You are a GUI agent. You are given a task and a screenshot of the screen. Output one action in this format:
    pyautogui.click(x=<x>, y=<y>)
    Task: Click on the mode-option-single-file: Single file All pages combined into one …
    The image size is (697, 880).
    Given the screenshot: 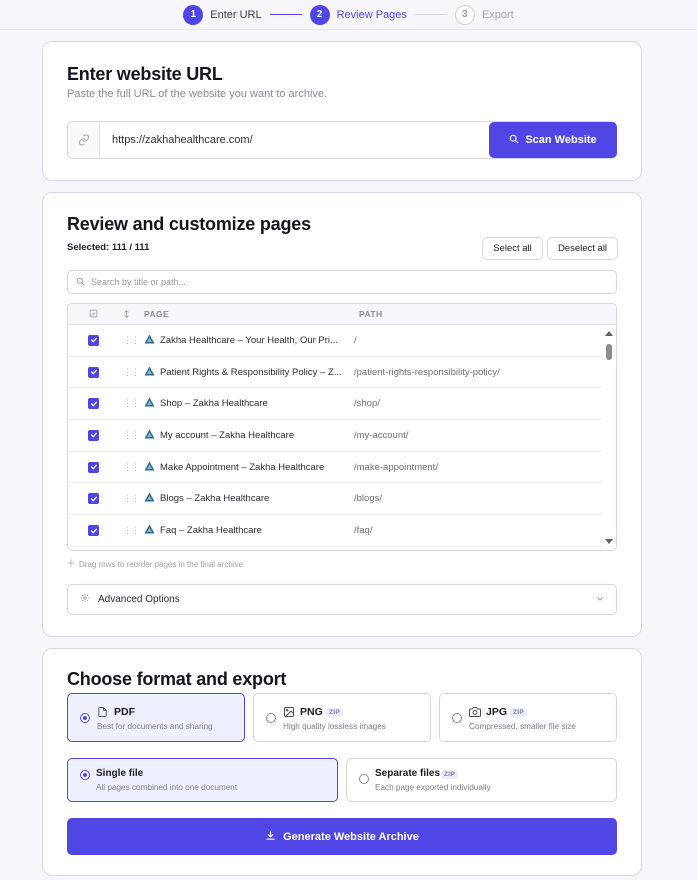 What is the action you would take?
    pyautogui.click(x=202, y=780)
    